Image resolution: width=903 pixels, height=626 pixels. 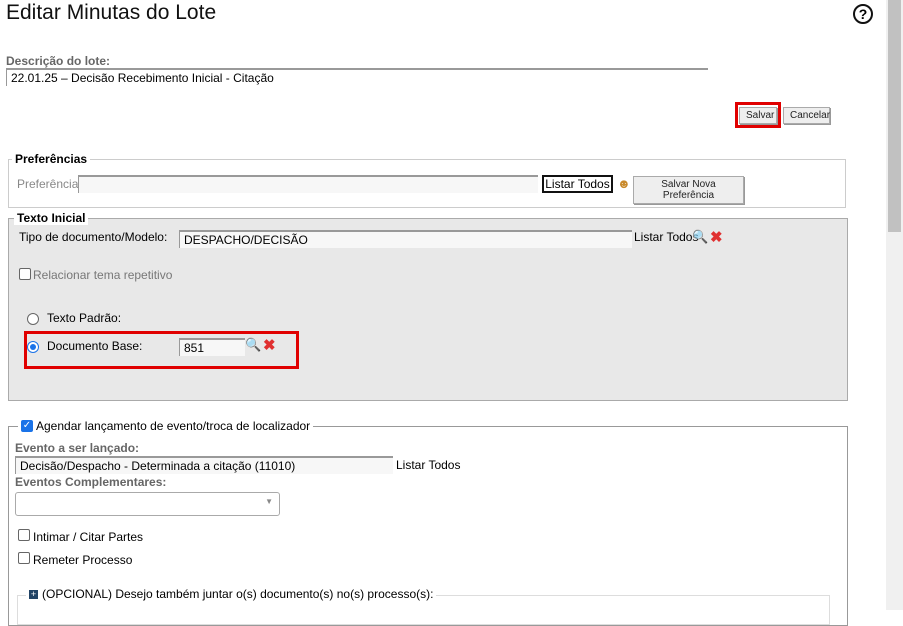 What do you see at coordinates (212, 347) in the screenshot?
I see `documento-base-input: 851` at bounding box center [212, 347].